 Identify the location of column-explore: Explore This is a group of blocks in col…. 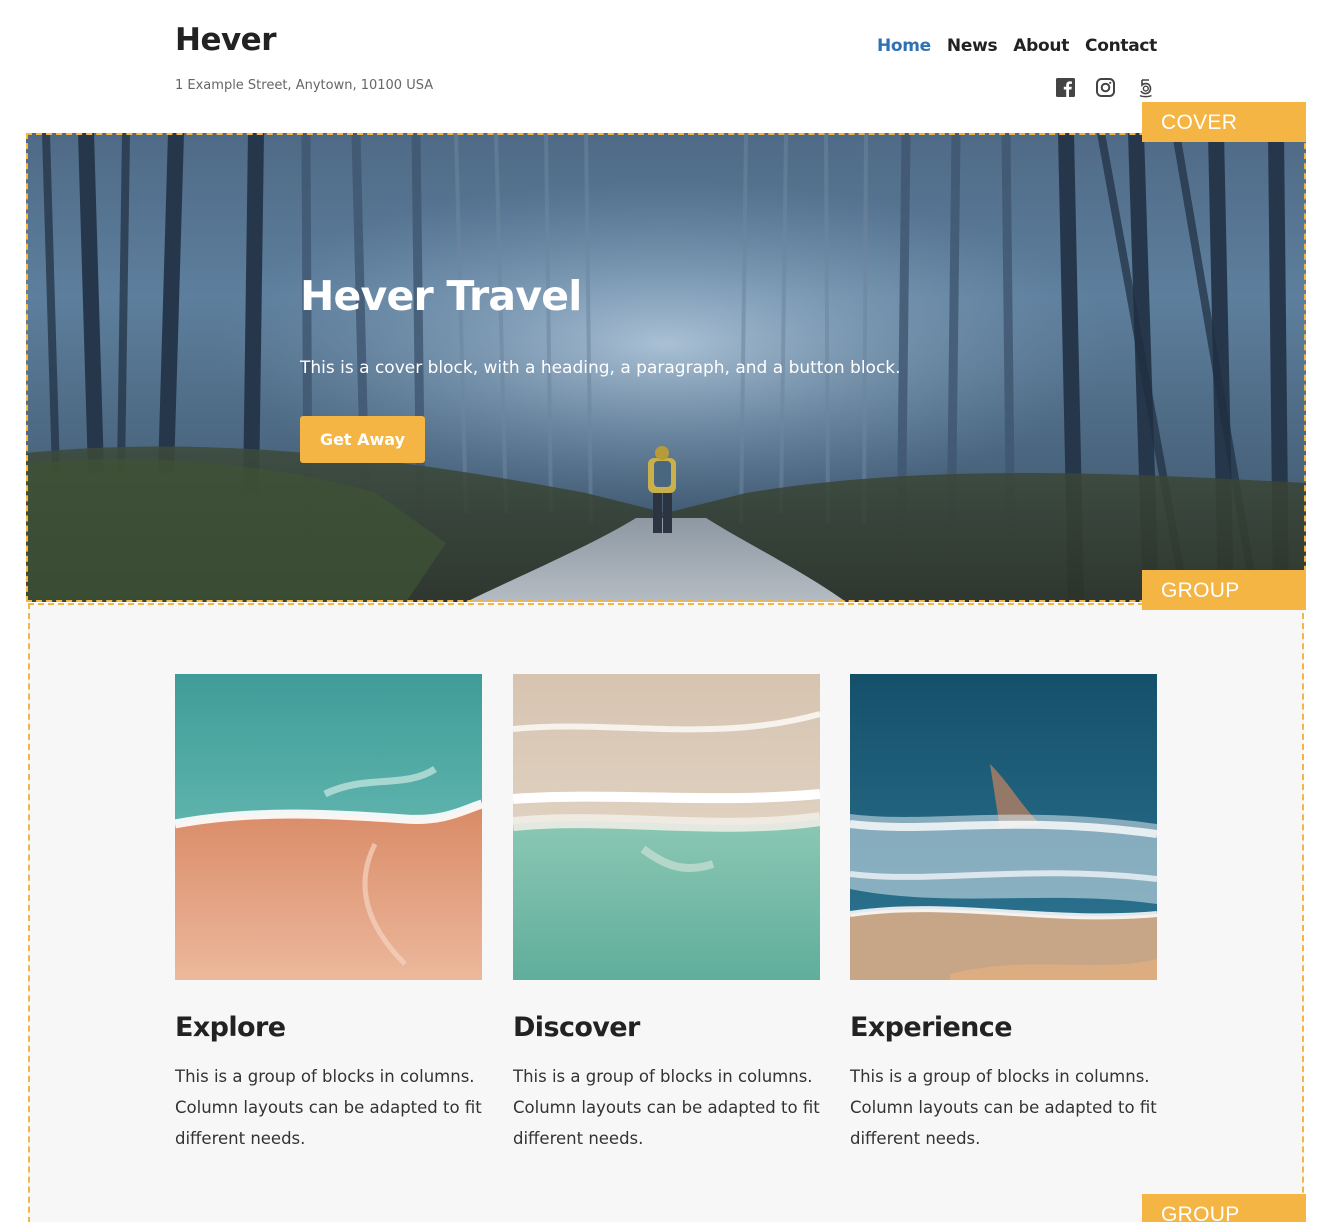
(328, 914).